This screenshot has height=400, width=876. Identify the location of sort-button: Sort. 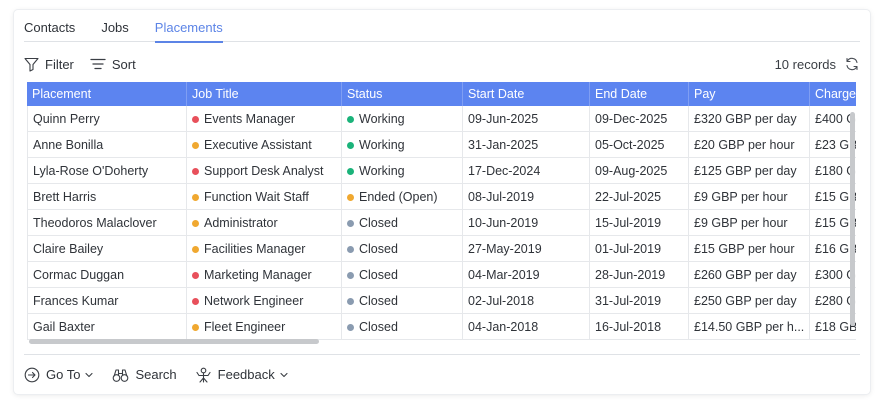
(113, 64).